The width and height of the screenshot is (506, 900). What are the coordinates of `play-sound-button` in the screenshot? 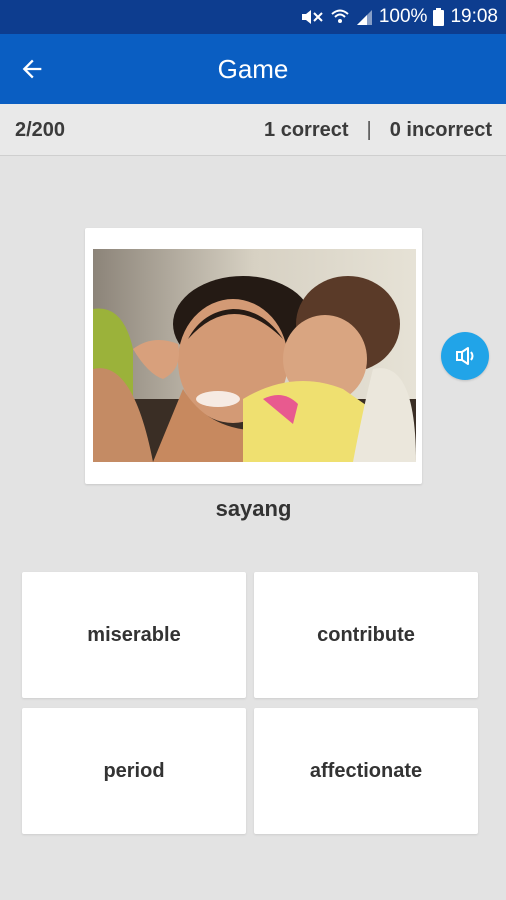 It's located at (465, 356).